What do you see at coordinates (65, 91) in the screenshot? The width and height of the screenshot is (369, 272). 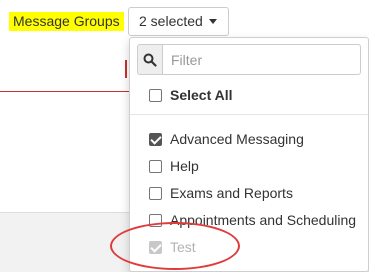 I see `background-divider-line` at bounding box center [65, 91].